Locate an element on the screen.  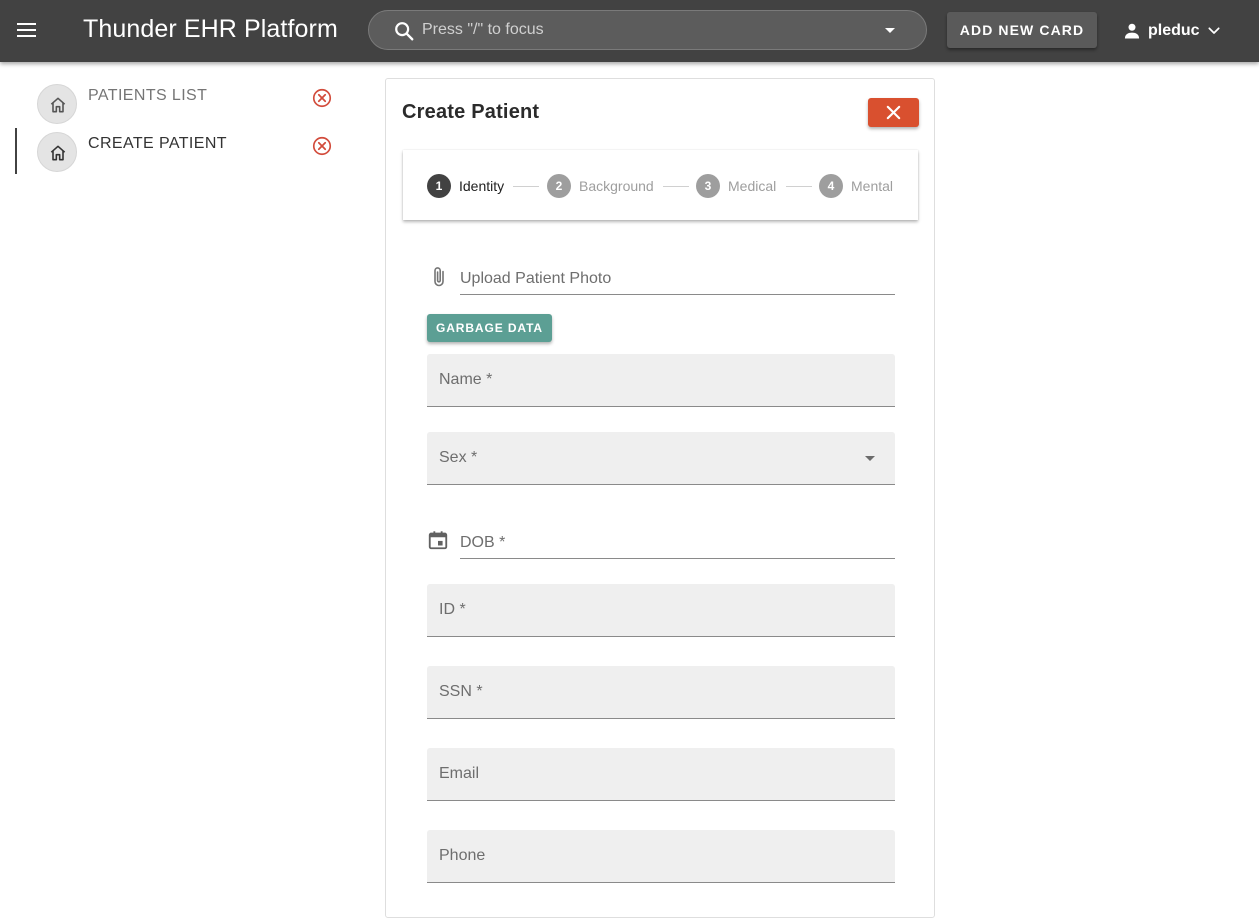
user-name: pleduc is located at coordinates (1174, 30).